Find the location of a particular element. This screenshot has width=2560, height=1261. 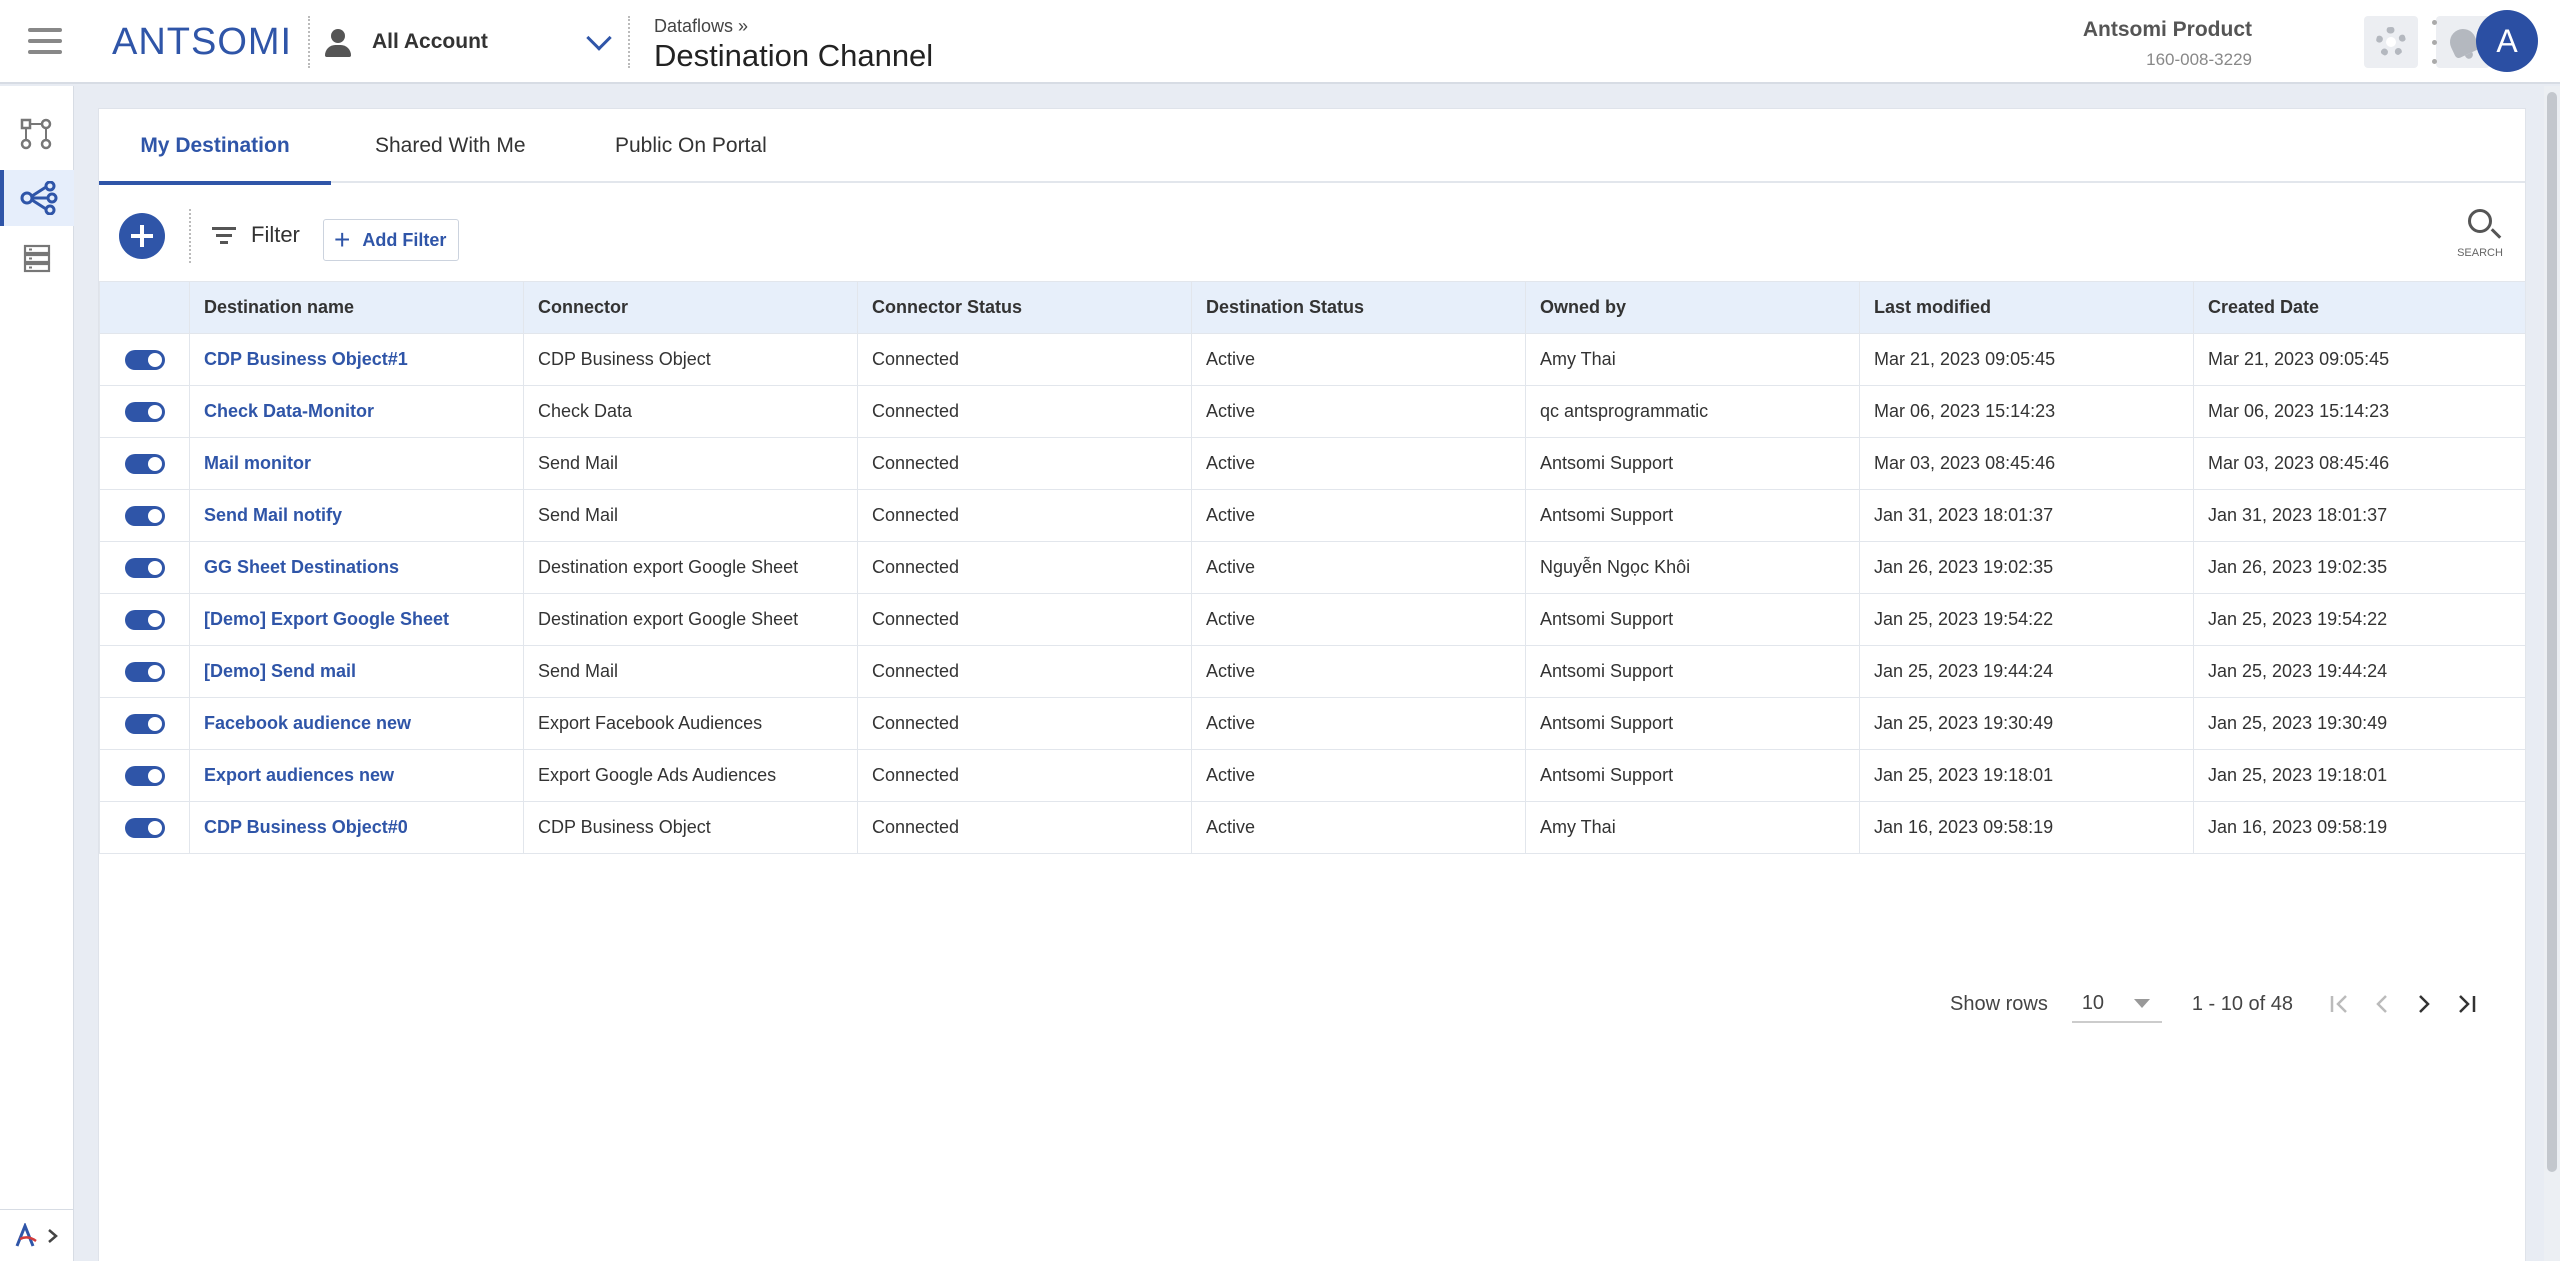

settings-button is located at coordinates (2391, 42).